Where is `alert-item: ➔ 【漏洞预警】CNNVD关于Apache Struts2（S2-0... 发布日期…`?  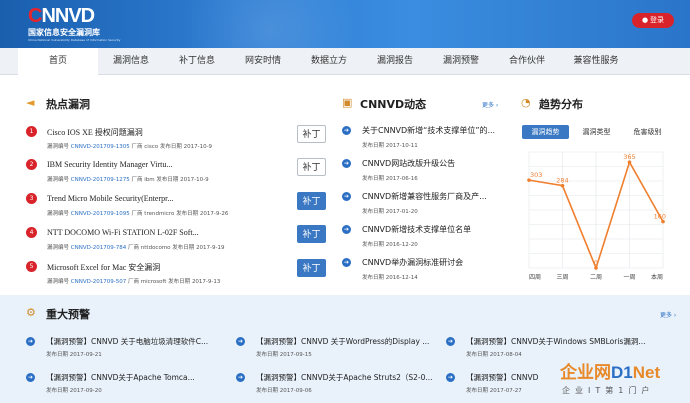 alert-item: ➔ 【漏洞预警】CNNVD关于Apache Struts2（S2-0... 发布日期… is located at coordinates (336, 387).